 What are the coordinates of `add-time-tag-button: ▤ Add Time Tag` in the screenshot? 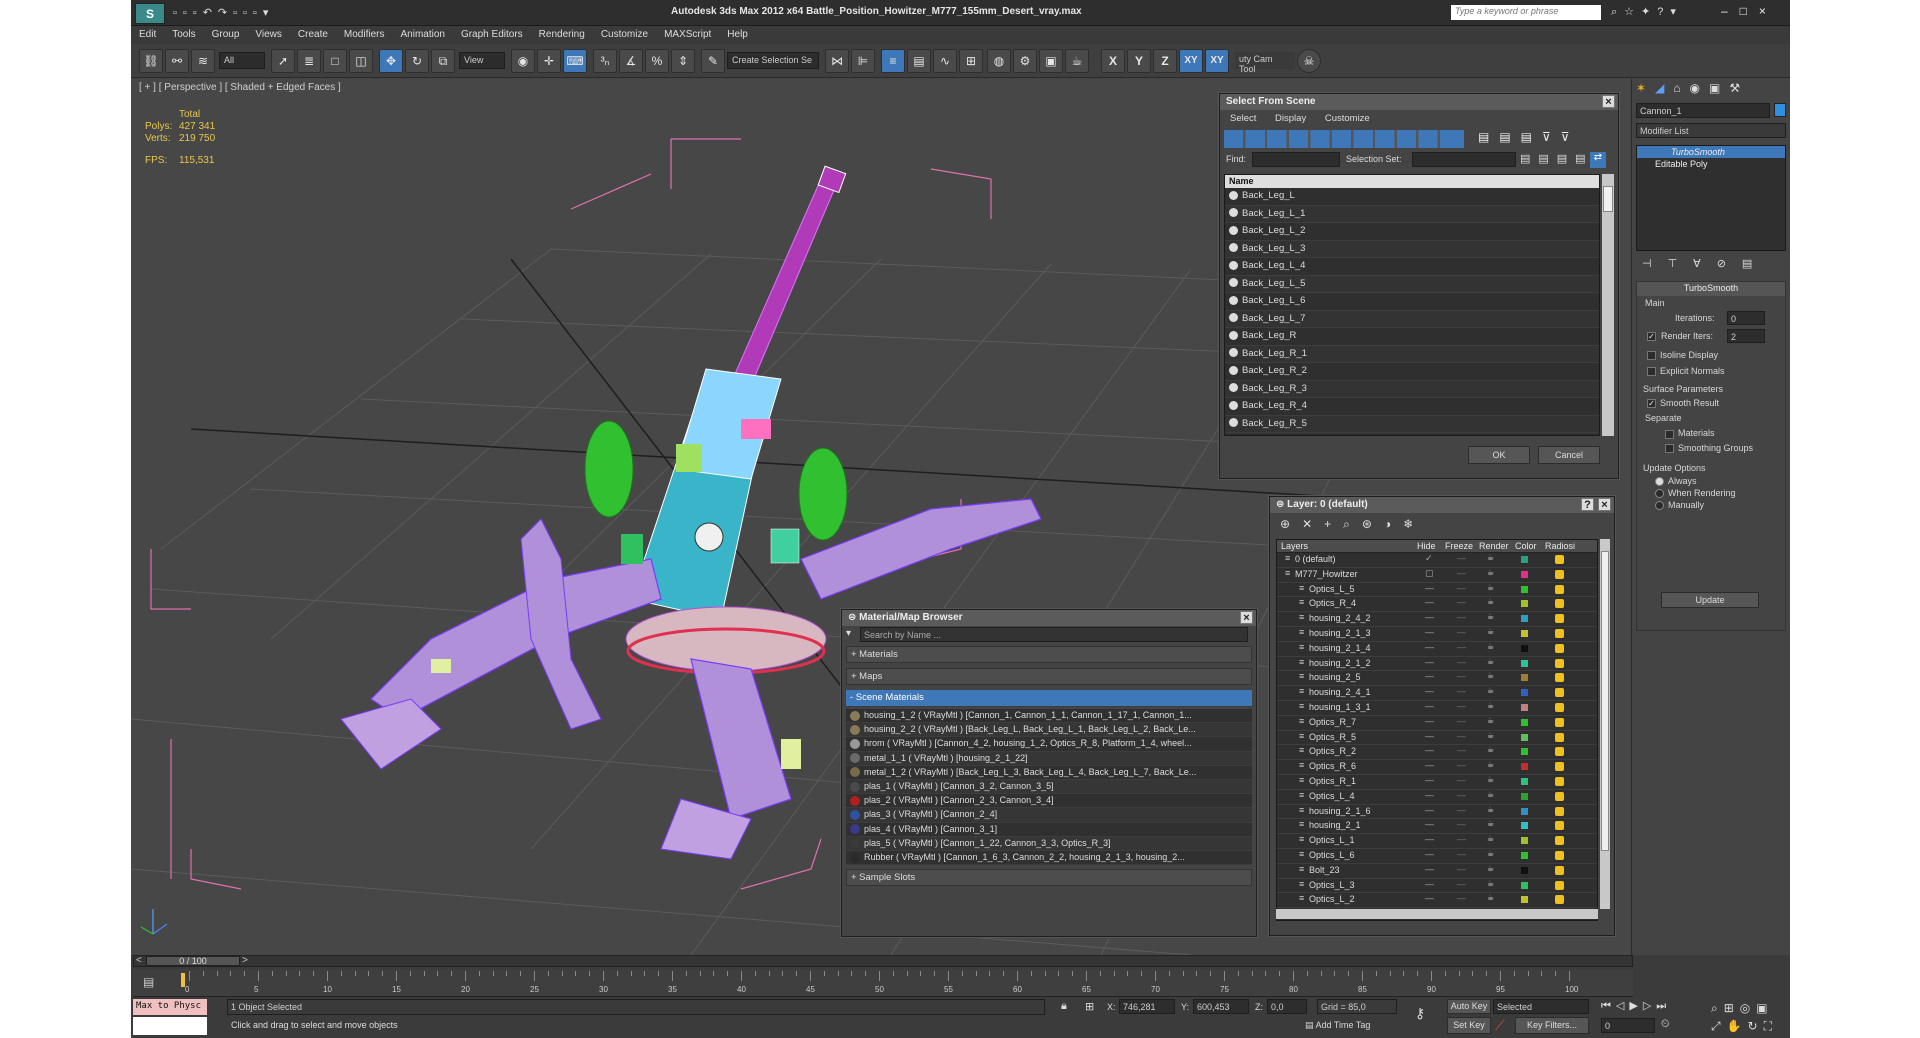 It's located at (1351, 1026).